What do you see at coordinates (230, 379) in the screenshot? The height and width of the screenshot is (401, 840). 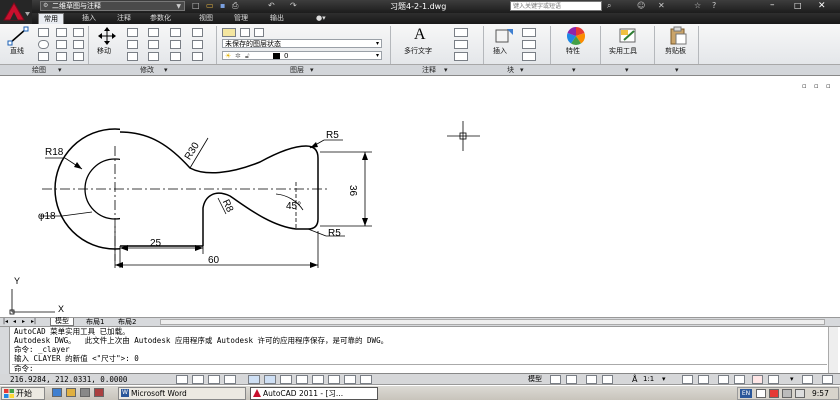 I see `polar-toggle-icon` at bounding box center [230, 379].